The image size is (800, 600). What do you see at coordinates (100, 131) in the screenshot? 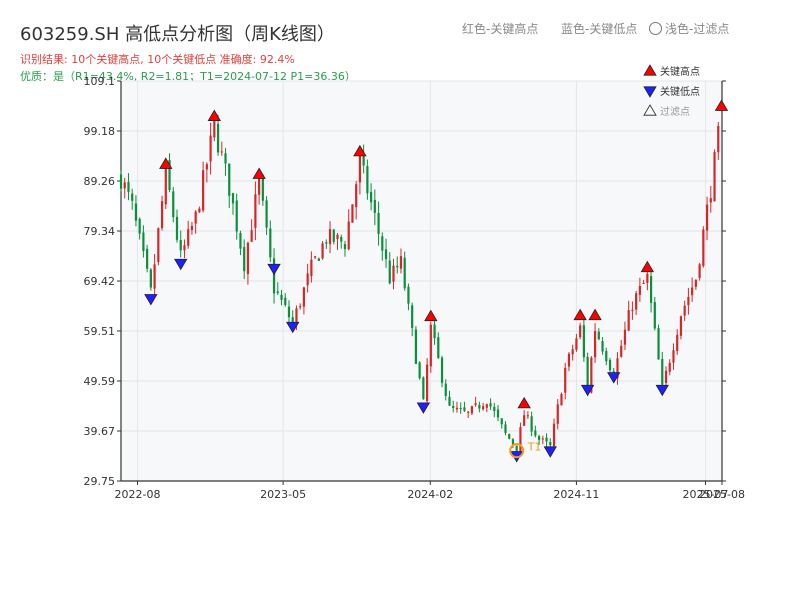
I see `y-tick-label: 99.18` at bounding box center [100, 131].